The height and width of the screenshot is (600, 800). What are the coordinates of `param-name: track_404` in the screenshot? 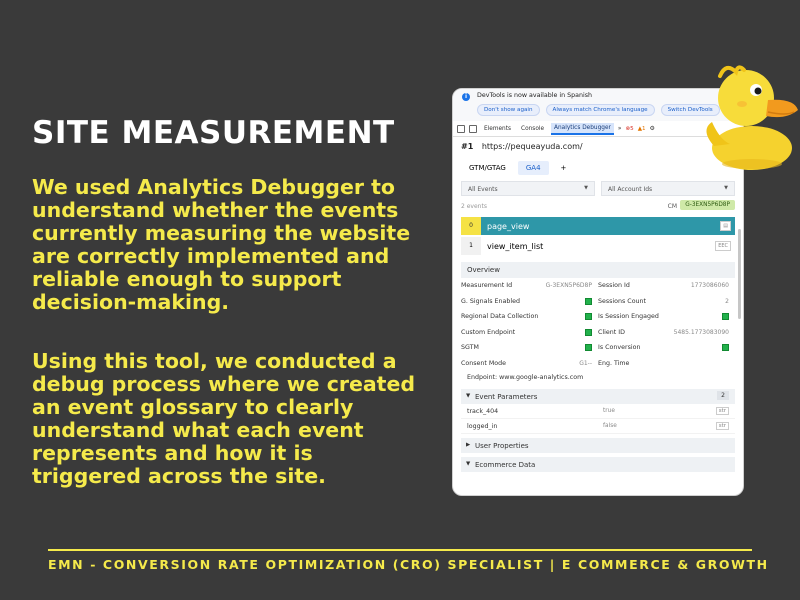 It's located at (483, 411).